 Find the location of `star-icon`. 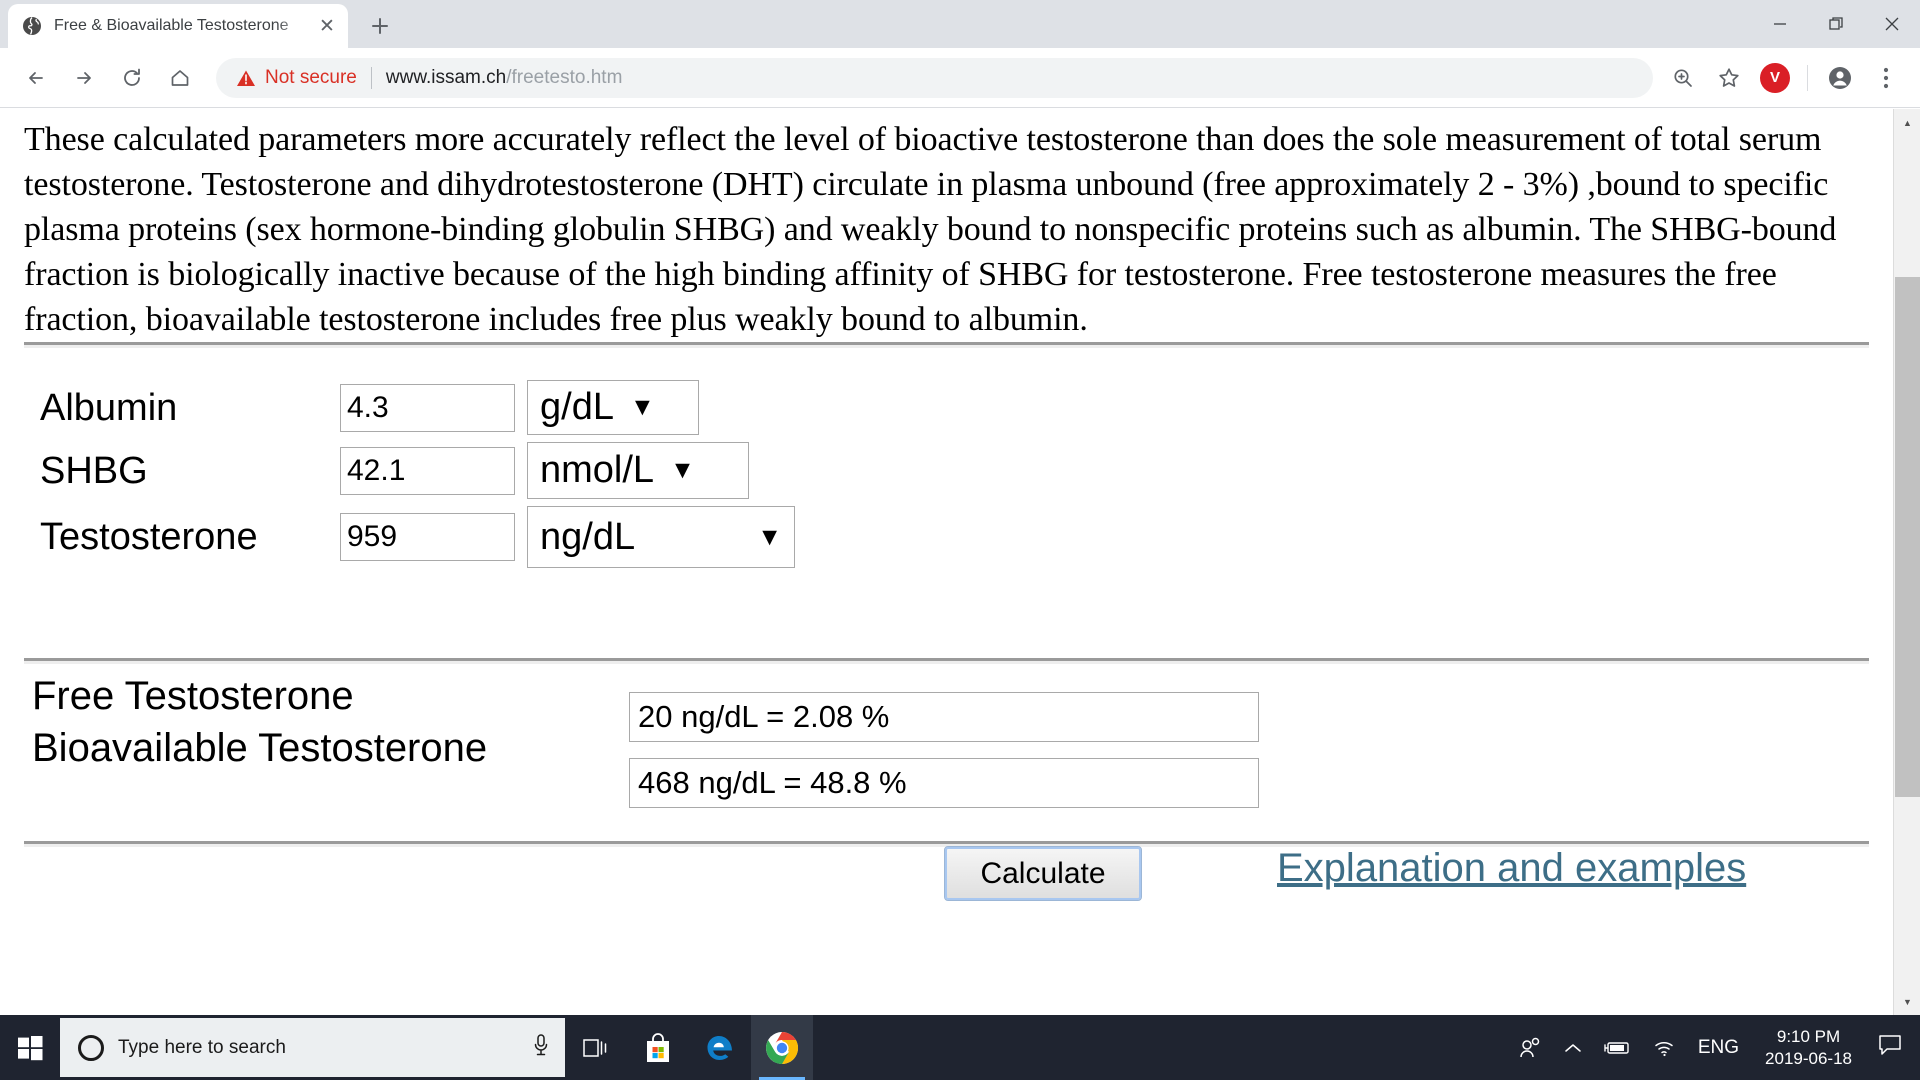

star-icon is located at coordinates (1729, 78).